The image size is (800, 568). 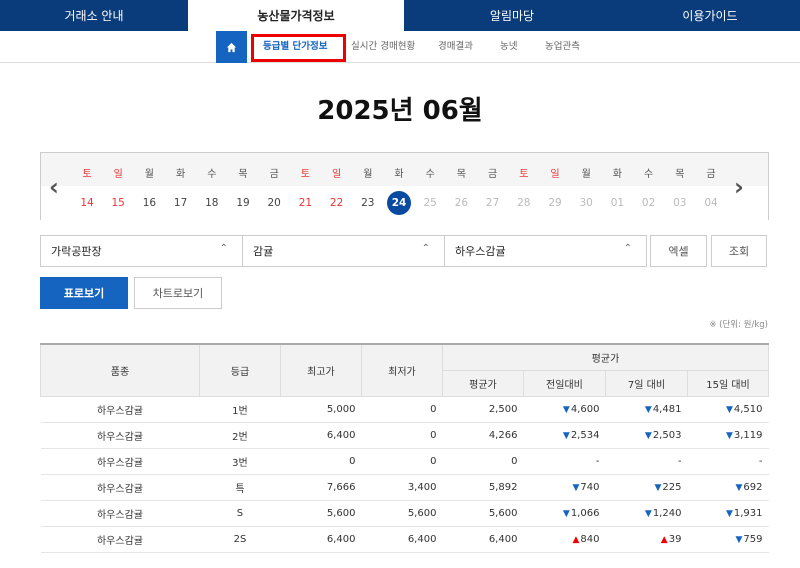 I want to click on market-select: 가락공판장 ⌃, so click(x=141, y=251).